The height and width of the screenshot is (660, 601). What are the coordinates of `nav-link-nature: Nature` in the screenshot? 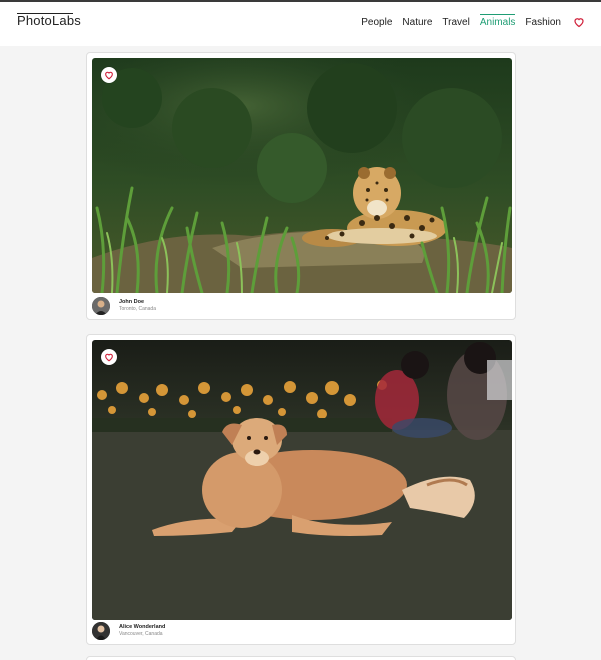 It's located at (417, 22).